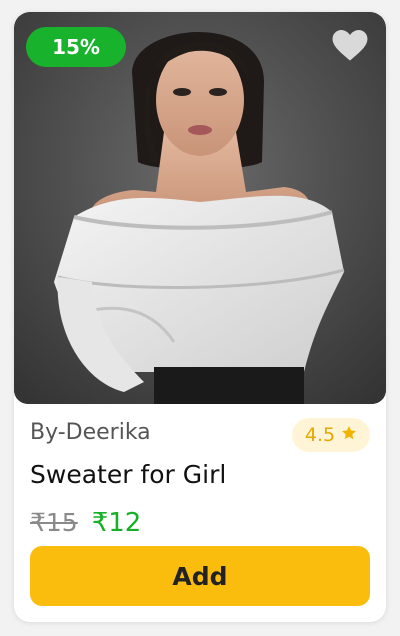  I want to click on favorite-button, so click(350, 46).